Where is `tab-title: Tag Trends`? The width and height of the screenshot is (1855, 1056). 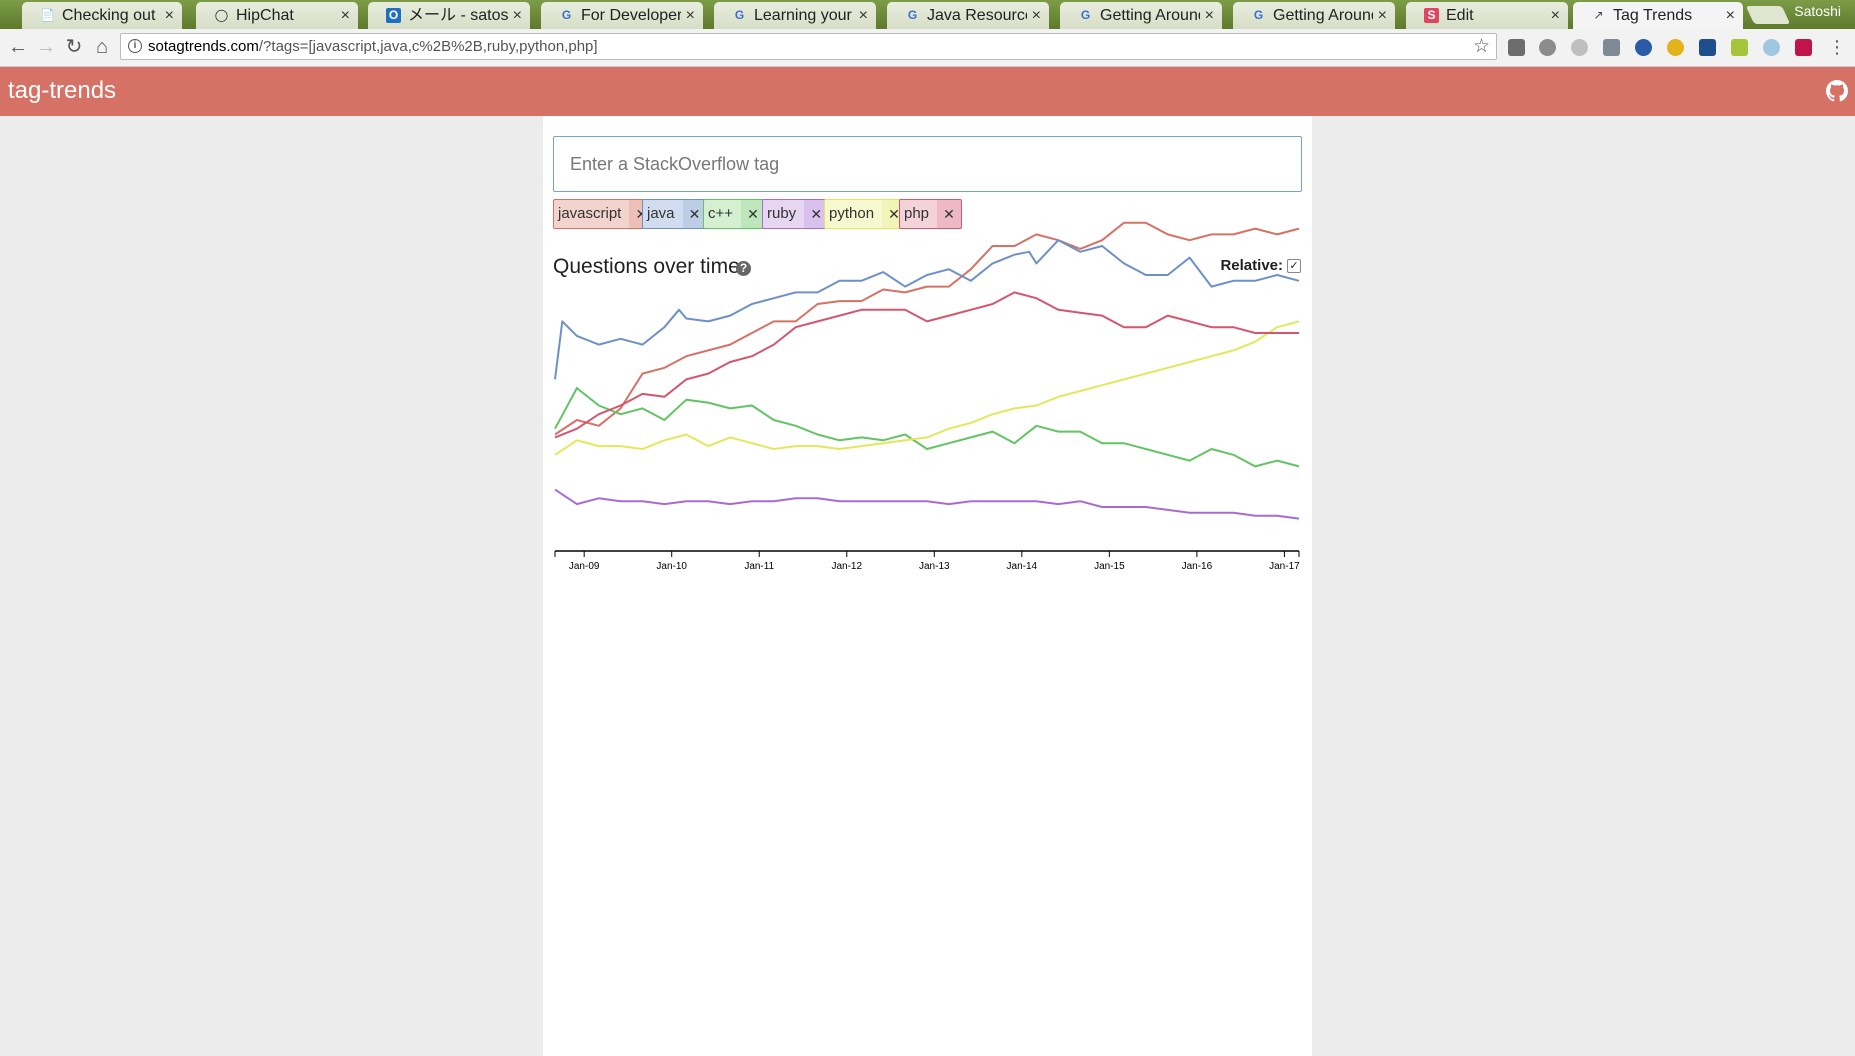
tab-title: Tag Trends is located at coordinates (1653, 15).